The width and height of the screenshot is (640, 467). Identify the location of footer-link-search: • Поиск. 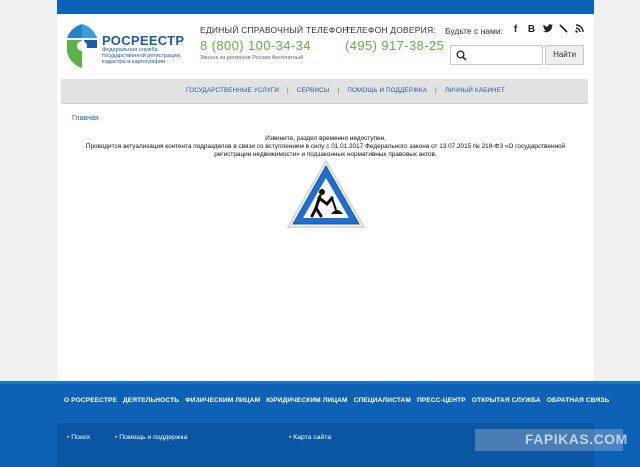
(78, 437).